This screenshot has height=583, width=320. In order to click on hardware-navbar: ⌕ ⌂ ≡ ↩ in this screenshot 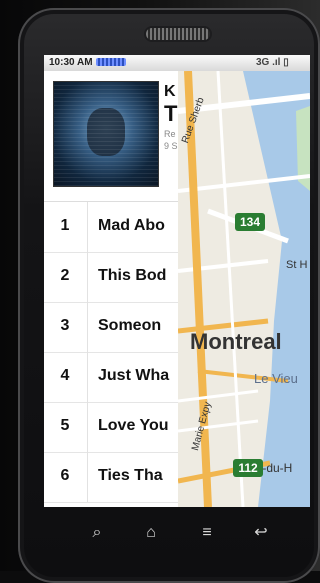, I will do `click(181, 539)`.